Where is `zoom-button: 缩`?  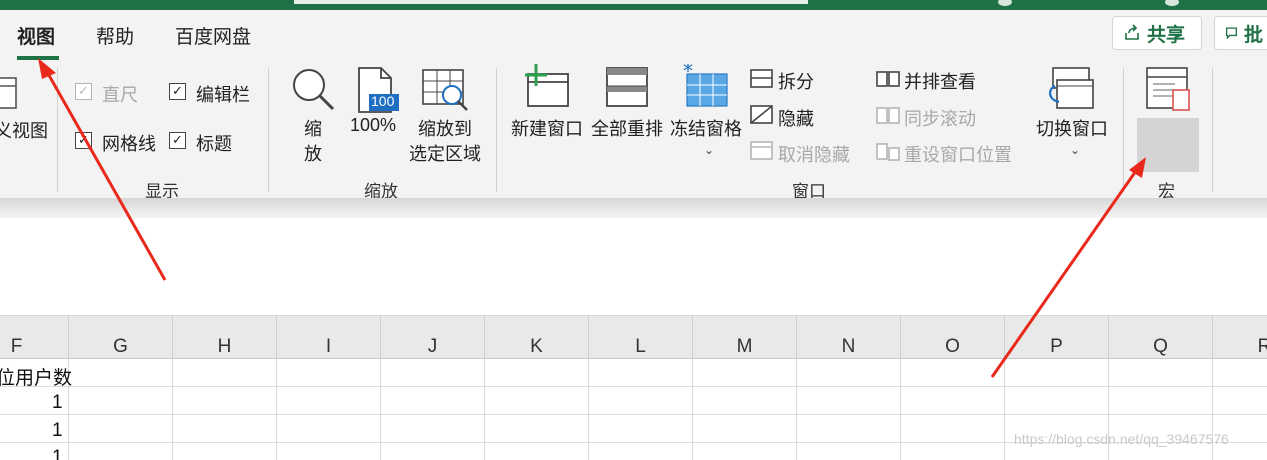 zoom-button: 缩 is located at coordinates (313, 128).